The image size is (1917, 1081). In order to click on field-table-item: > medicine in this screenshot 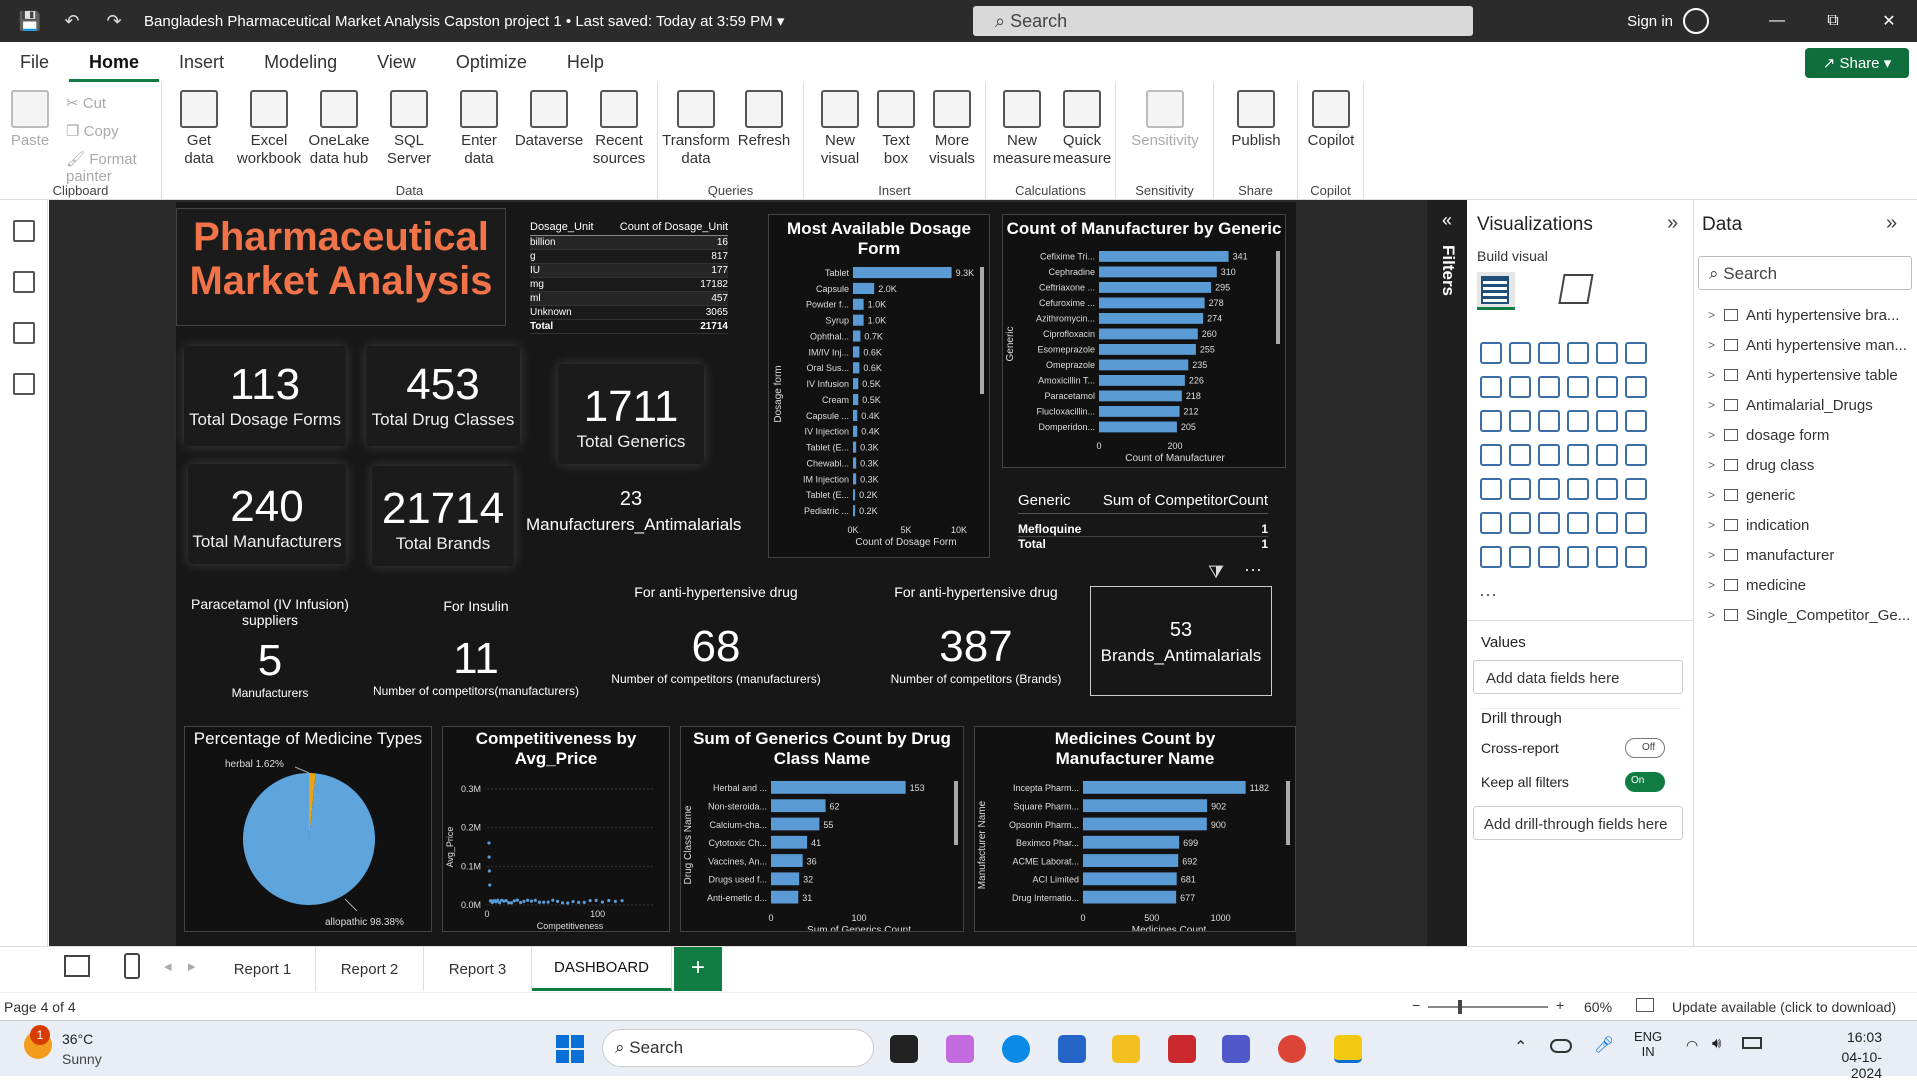, I will do `click(1805, 585)`.